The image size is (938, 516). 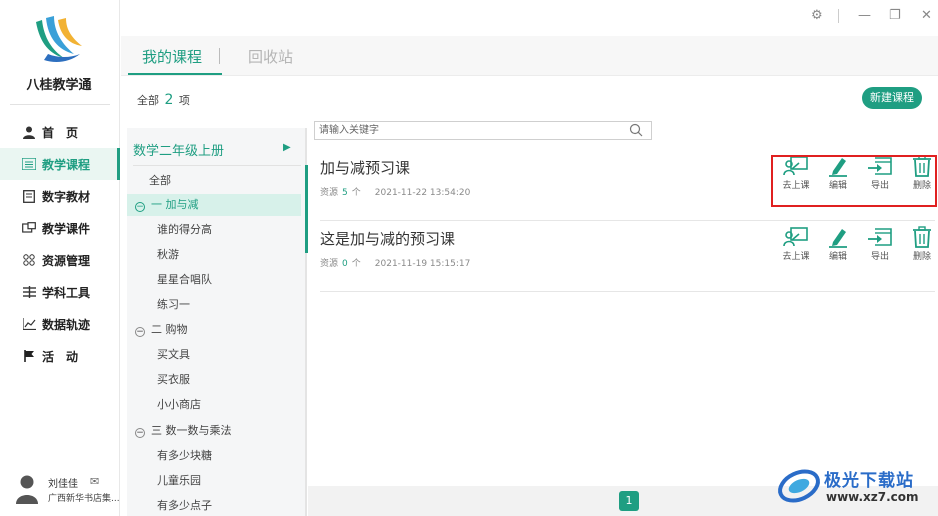 I want to click on watermark-url: www.xz7.com, so click(x=872, y=497).